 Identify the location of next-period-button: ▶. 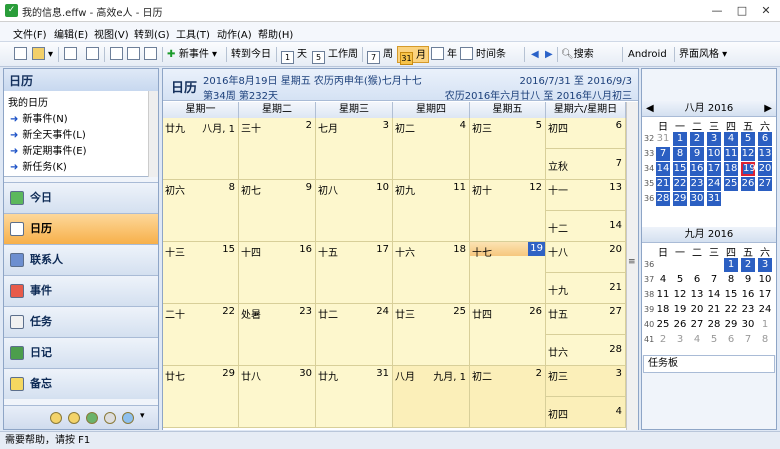
(549, 54).